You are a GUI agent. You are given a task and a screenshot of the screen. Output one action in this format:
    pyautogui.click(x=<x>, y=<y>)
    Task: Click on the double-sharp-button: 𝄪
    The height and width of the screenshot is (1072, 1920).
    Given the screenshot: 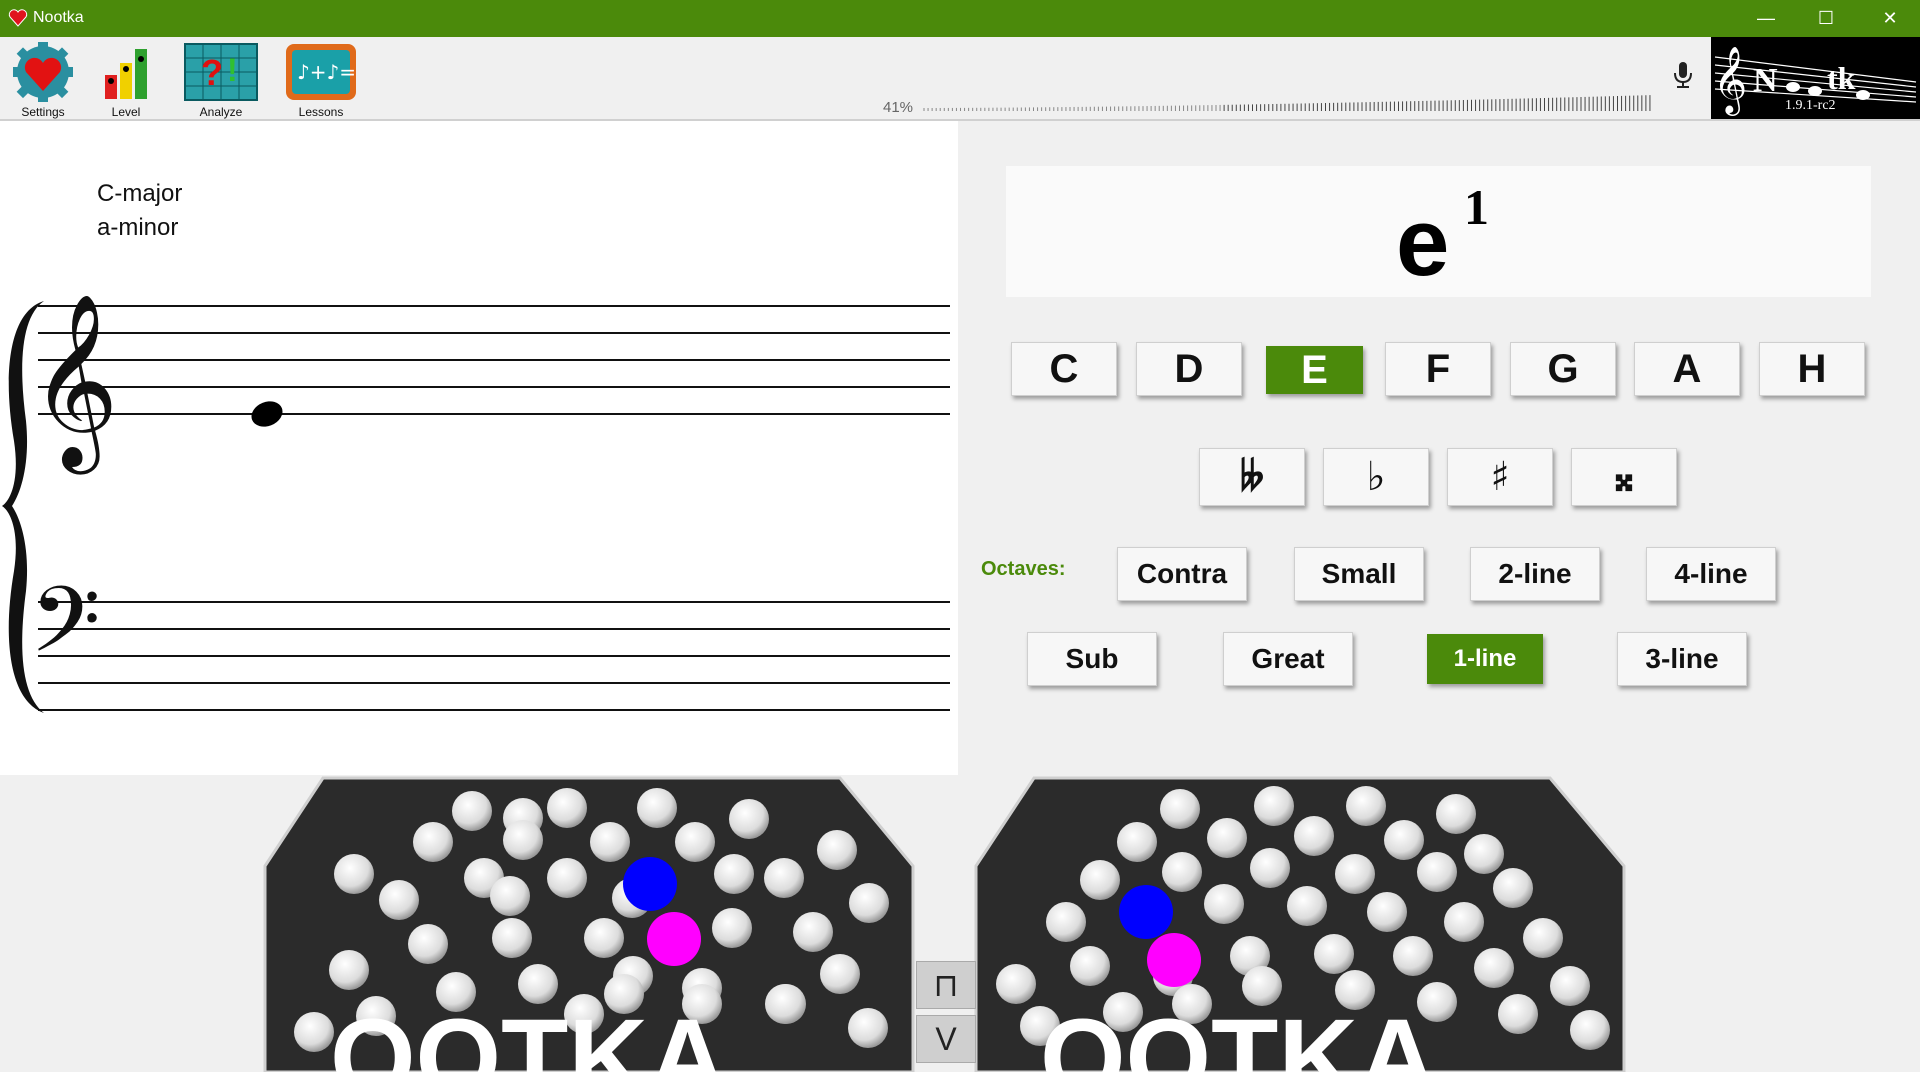 What is the action you would take?
    pyautogui.click(x=1624, y=477)
    